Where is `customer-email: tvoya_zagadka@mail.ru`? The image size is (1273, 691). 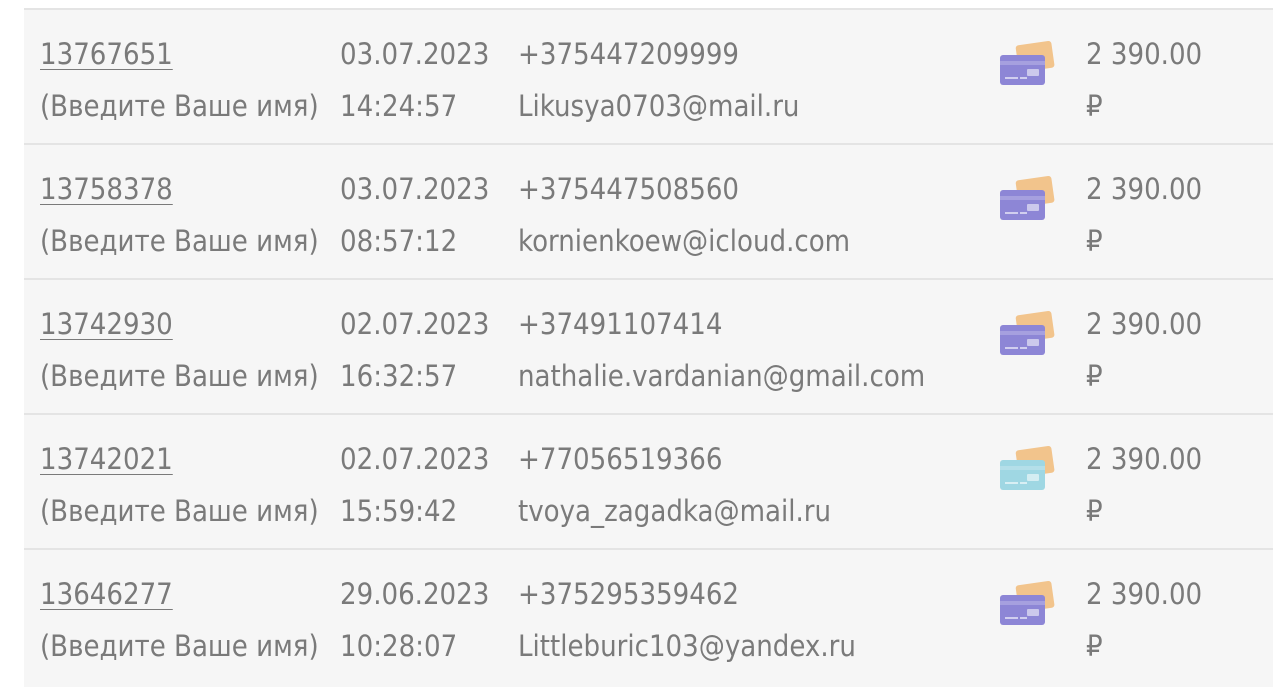
customer-email: tvoya_zagadka@mail.ru is located at coordinates (675, 511).